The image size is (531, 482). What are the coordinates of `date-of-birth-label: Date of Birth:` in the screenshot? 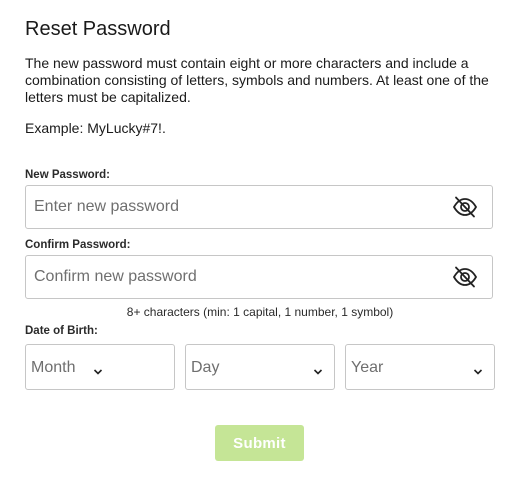 It's located at (61, 331).